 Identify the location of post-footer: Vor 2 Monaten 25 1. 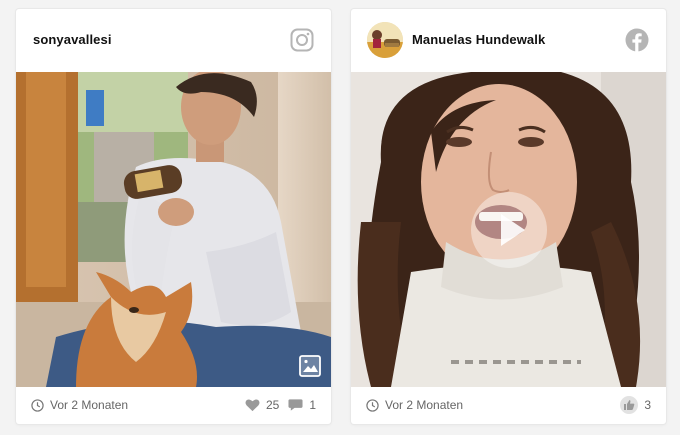
(173, 405).